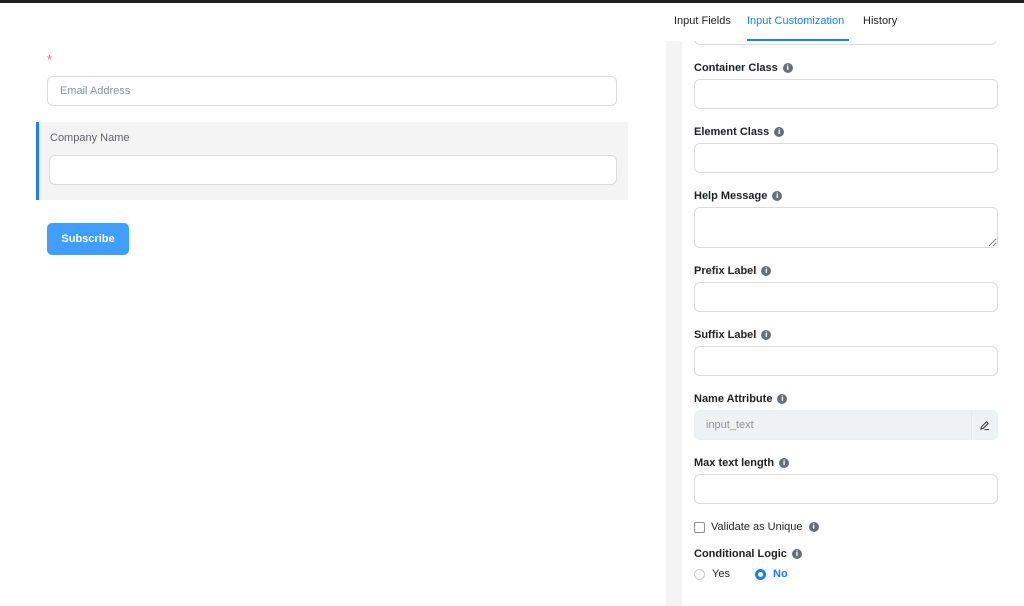 The width and height of the screenshot is (1024, 606). I want to click on panel-tabs: Input Fields Input Customization History, so click(845, 22).